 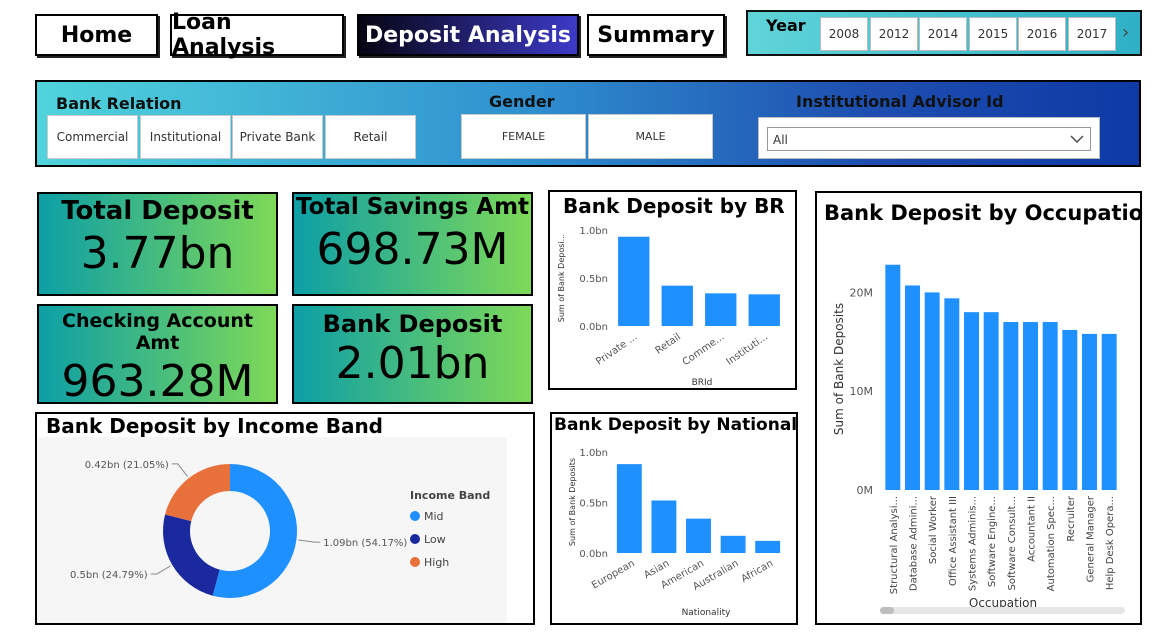 I want to click on nat-ytick-label: 0.5bn, so click(x=593, y=504).